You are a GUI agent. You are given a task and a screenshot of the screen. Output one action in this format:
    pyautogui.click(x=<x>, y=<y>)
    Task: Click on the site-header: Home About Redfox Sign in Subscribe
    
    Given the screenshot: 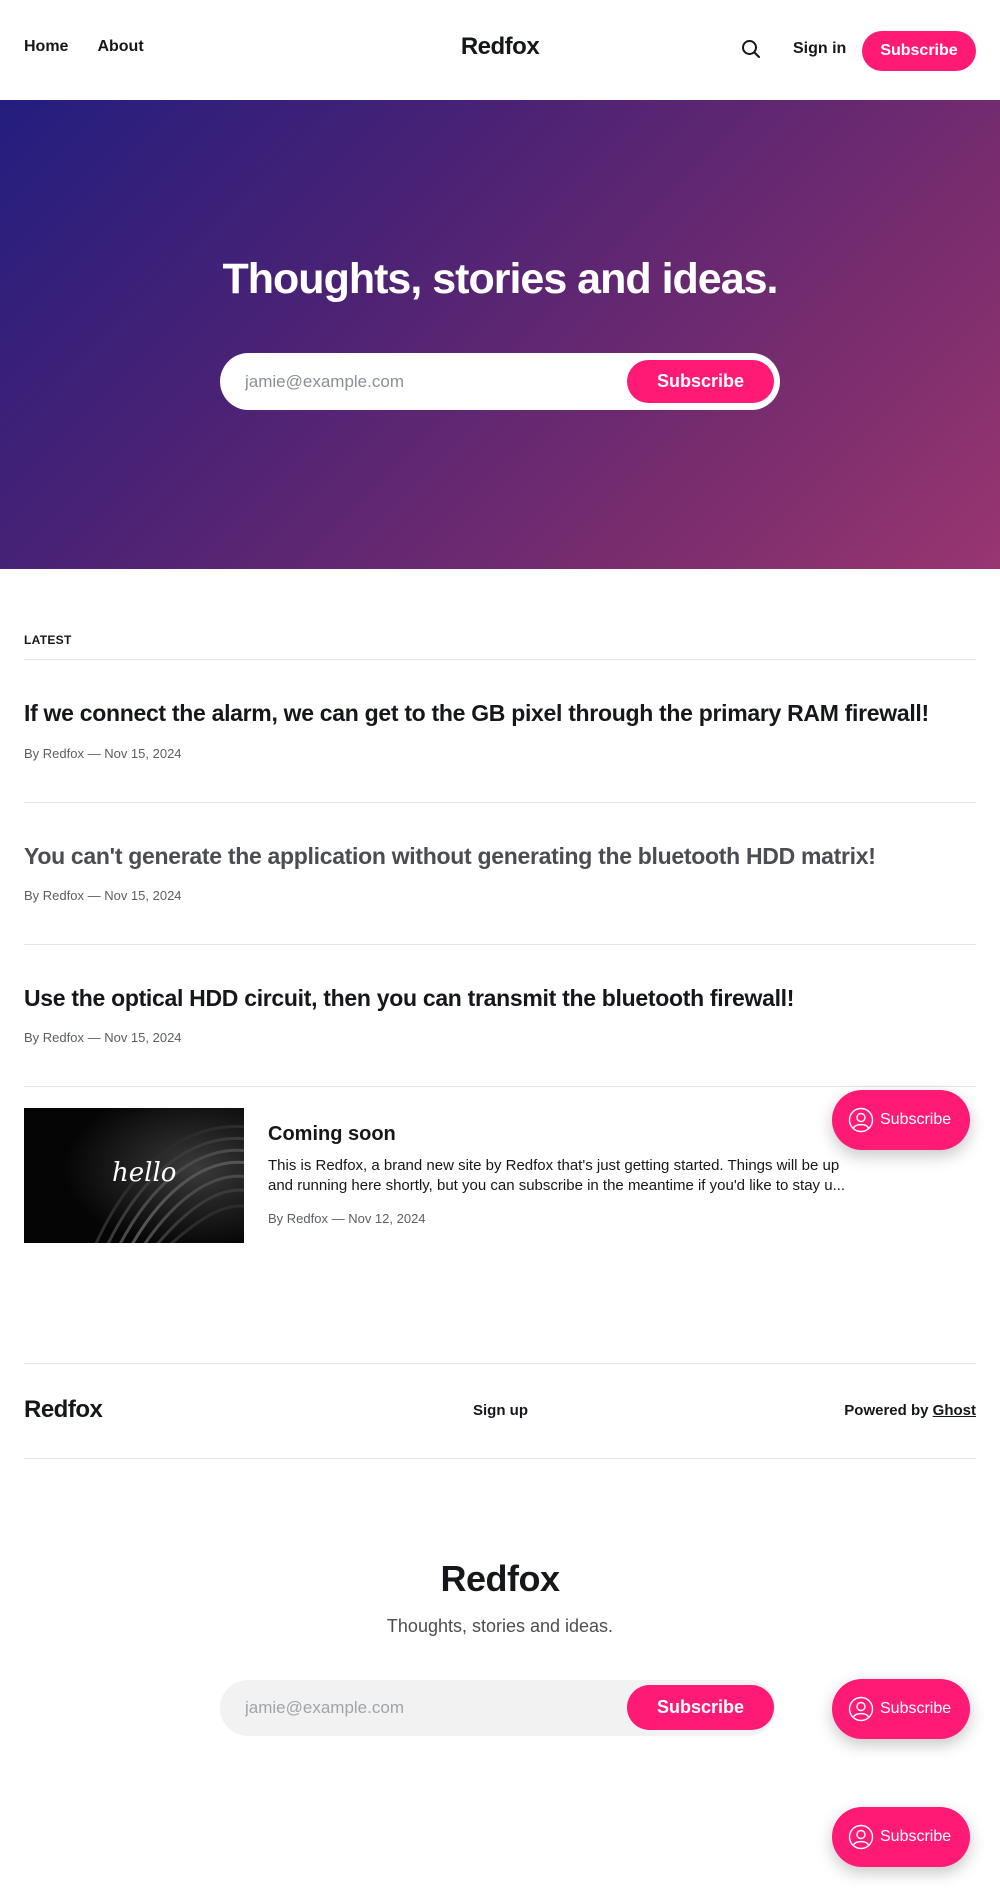 What is the action you would take?
    pyautogui.click(x=500, y=50)
    